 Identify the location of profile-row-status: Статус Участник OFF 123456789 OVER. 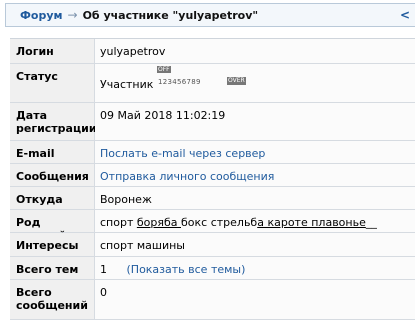
(212, 83).